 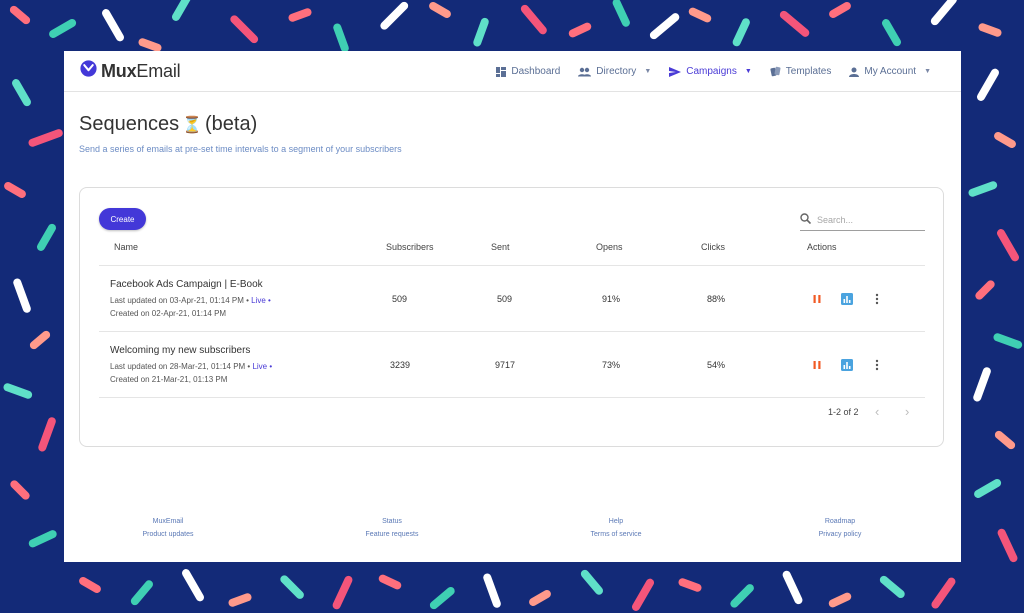 I want to click on nav-directory-label: Directory, so click(x=616, y=71).